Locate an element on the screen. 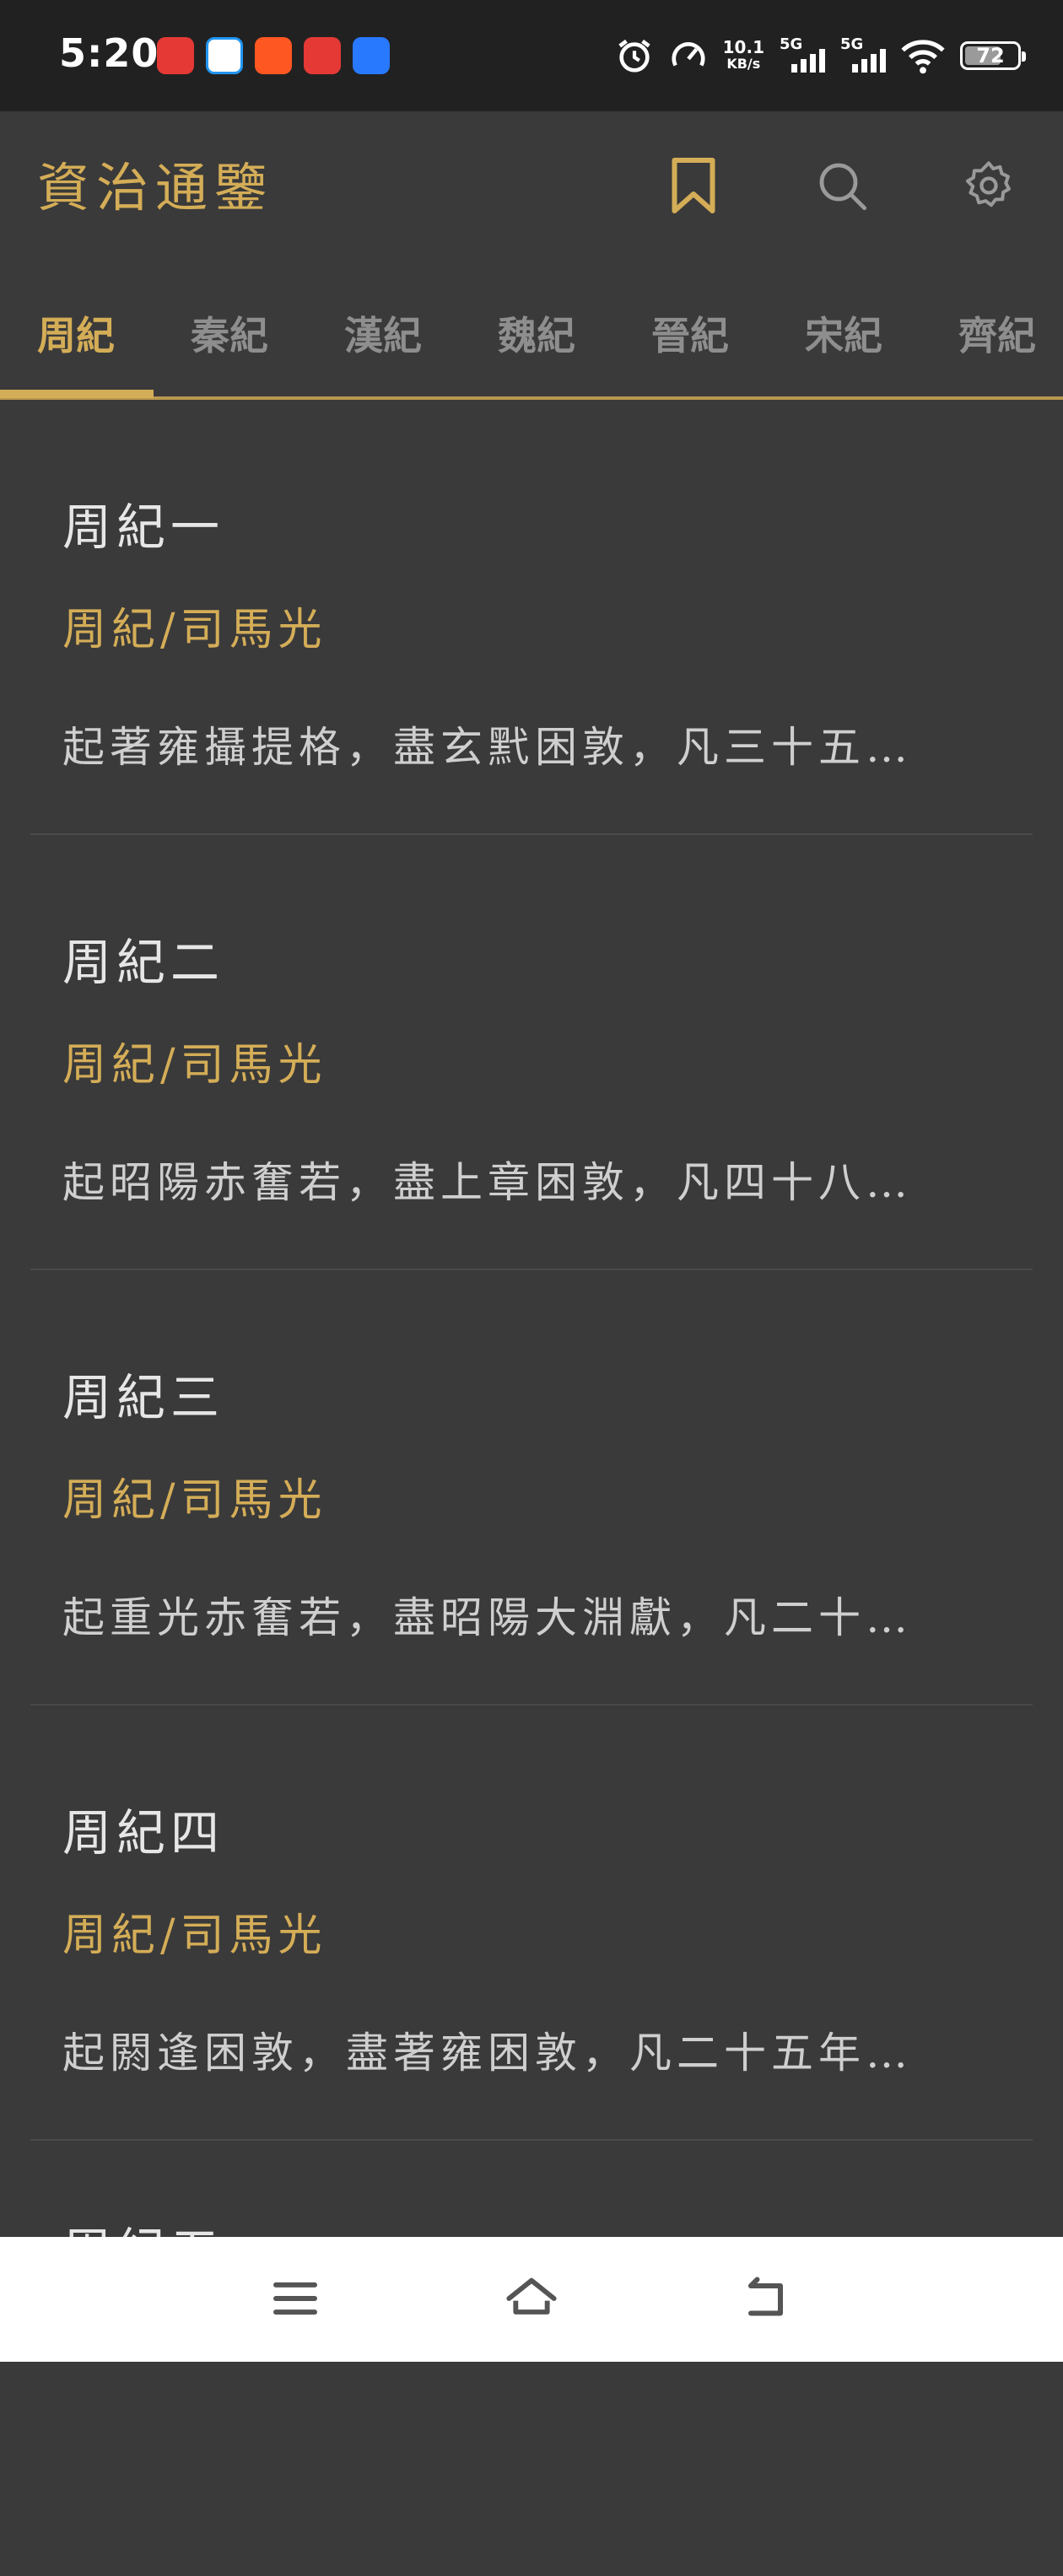 This screenshot has height=2576, width=1063. back-icon is located at coordinates (765, 2296).